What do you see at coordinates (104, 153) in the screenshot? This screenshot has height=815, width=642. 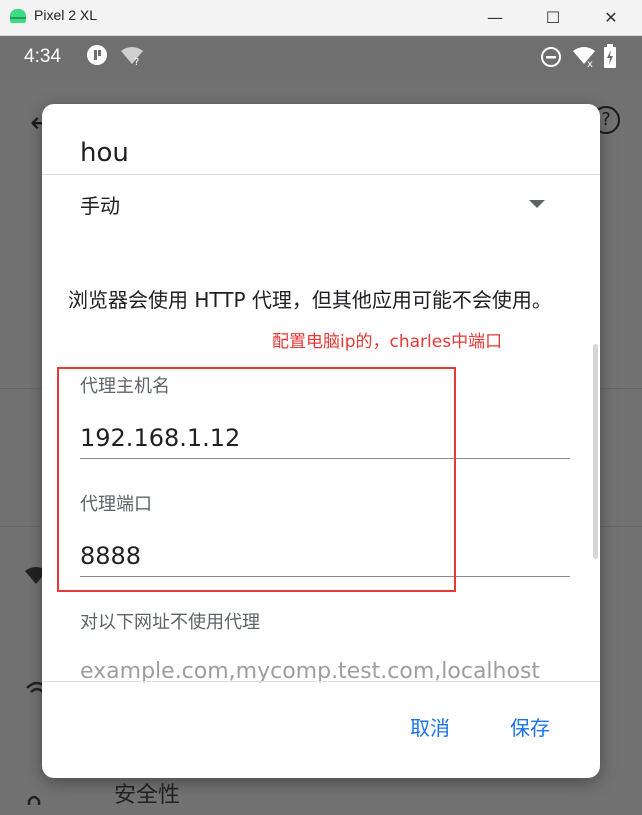 I see `dialog-title: hou` at bounding box center [104, 153].